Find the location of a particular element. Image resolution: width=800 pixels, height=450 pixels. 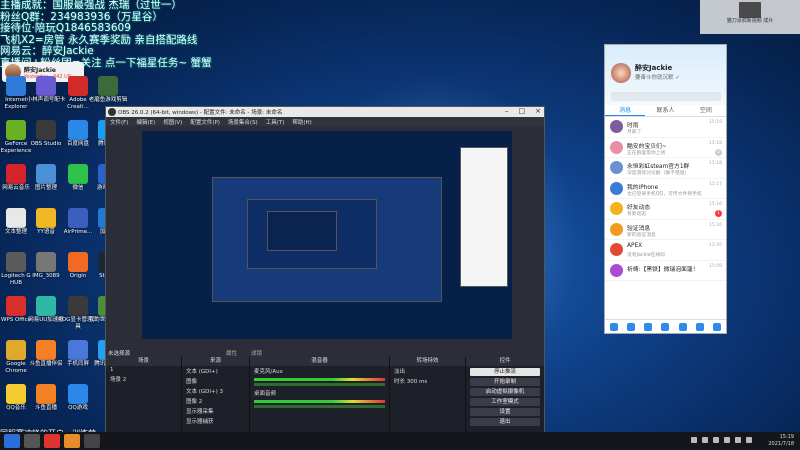

source-item: 显示器捕获 is located at coordinates (215, 421).